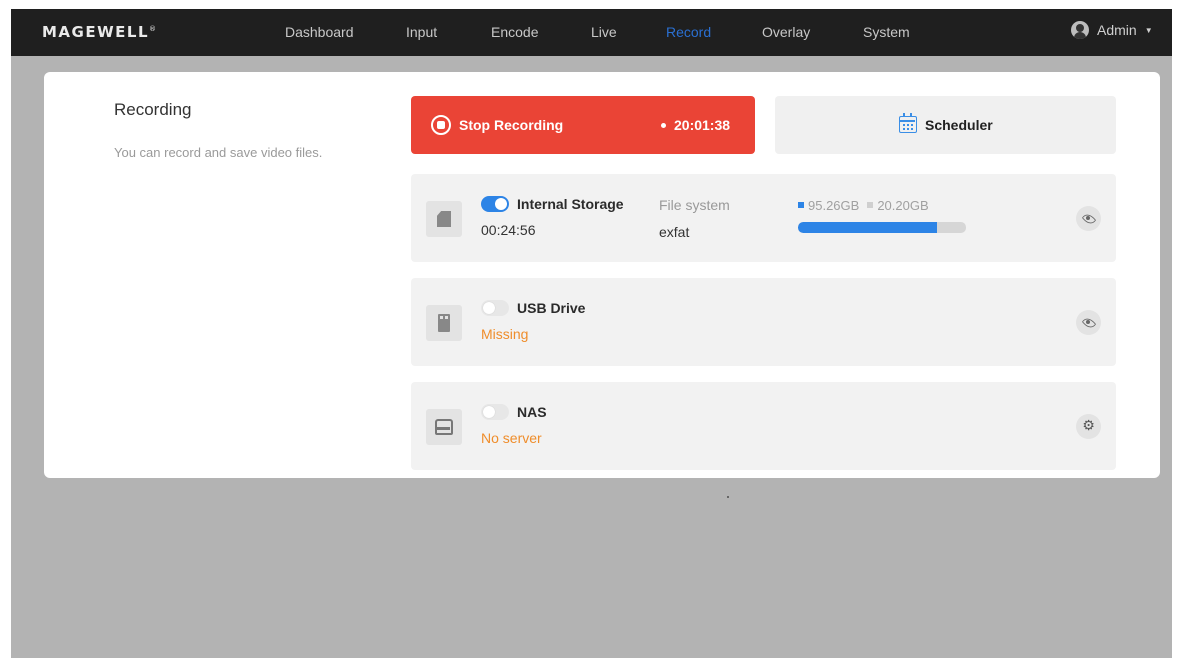 This screenshot has width=1179, height=658. Describe the element at coordinates (604, 32) in the screenshot. I see `nav-live: Live` at that location.